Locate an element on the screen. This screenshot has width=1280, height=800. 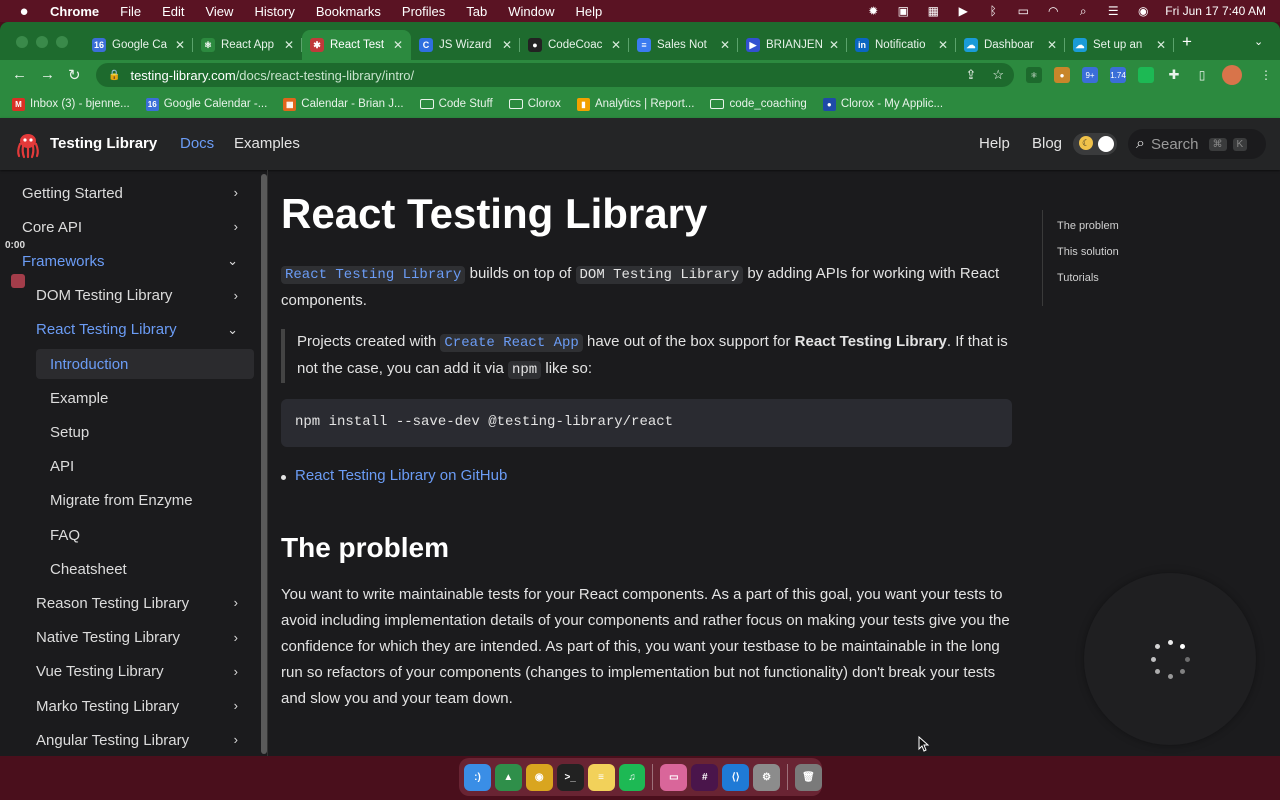
sidebar-item: Example is located at coordinates (150, 398).